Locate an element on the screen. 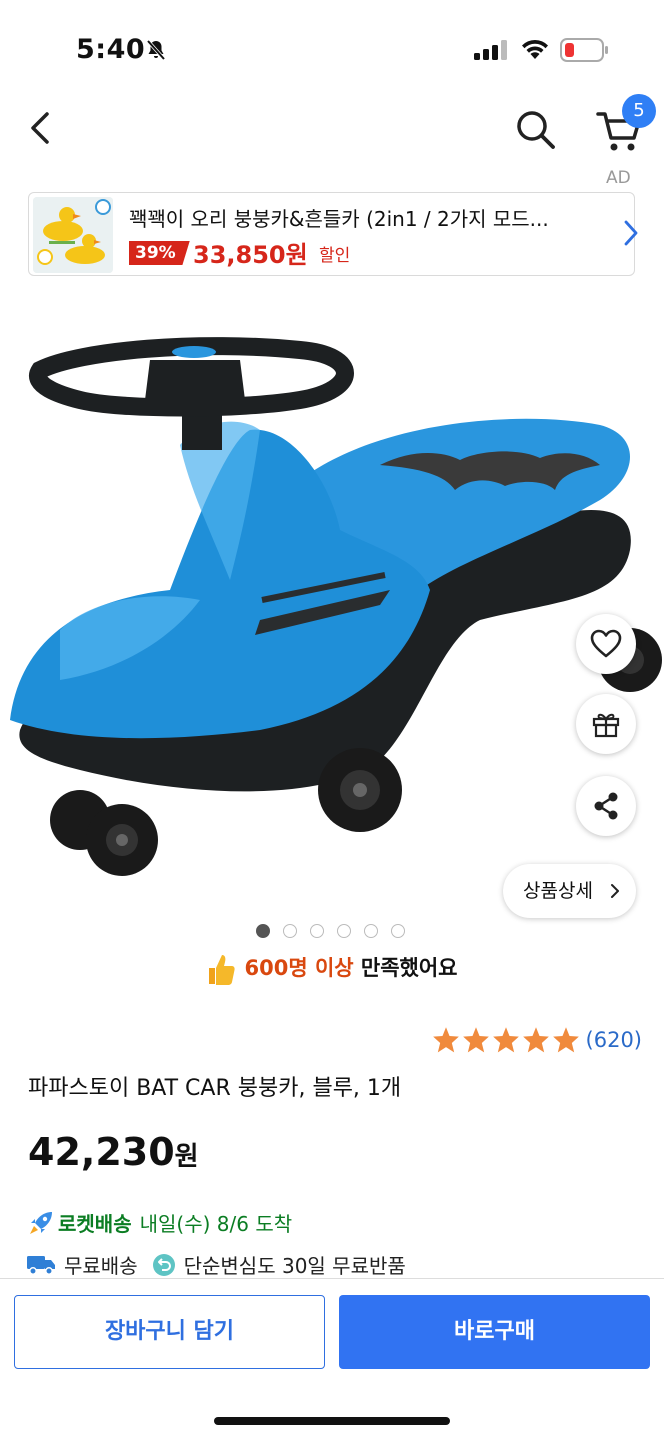 This screenshot has width=664, height=1440. rating: (620) is located at coordinates (536, 1039).